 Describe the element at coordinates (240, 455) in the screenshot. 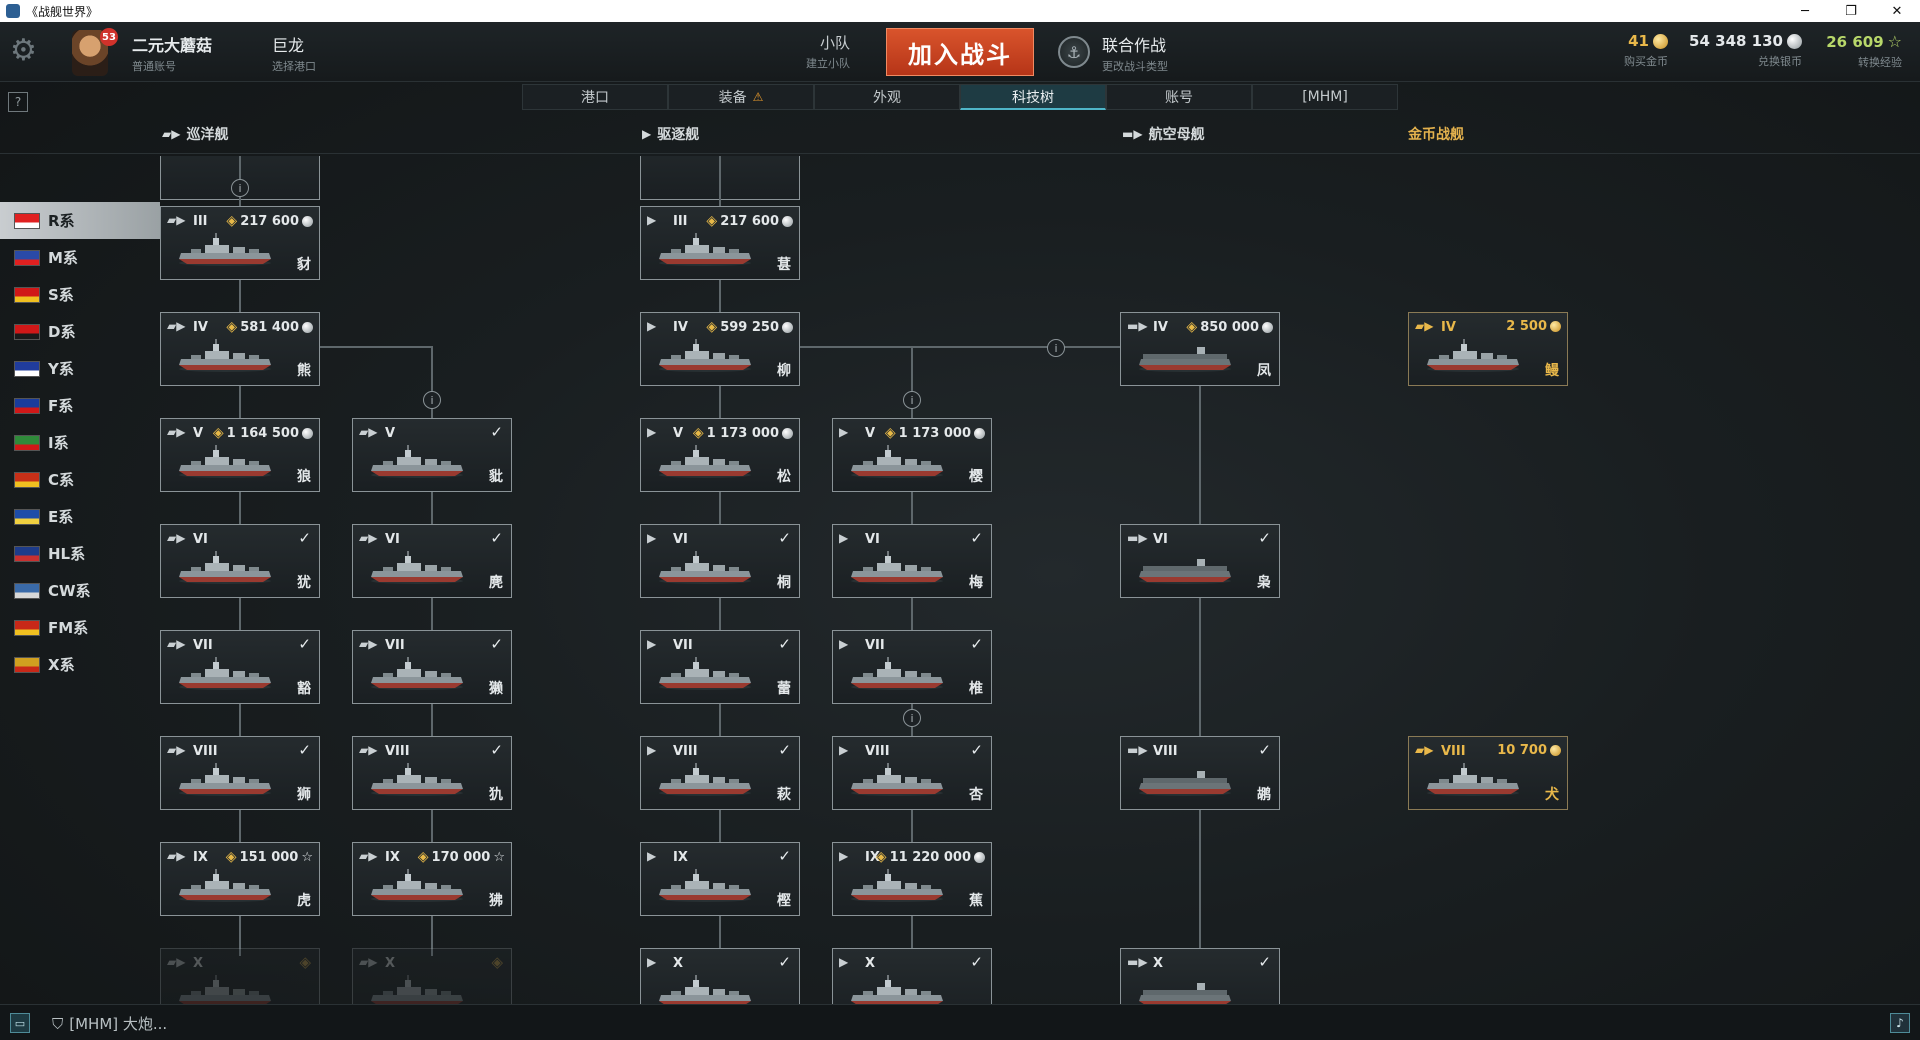

I see `ship-node: ▰▶ V ◈ 1 164 500 狼` at that location.